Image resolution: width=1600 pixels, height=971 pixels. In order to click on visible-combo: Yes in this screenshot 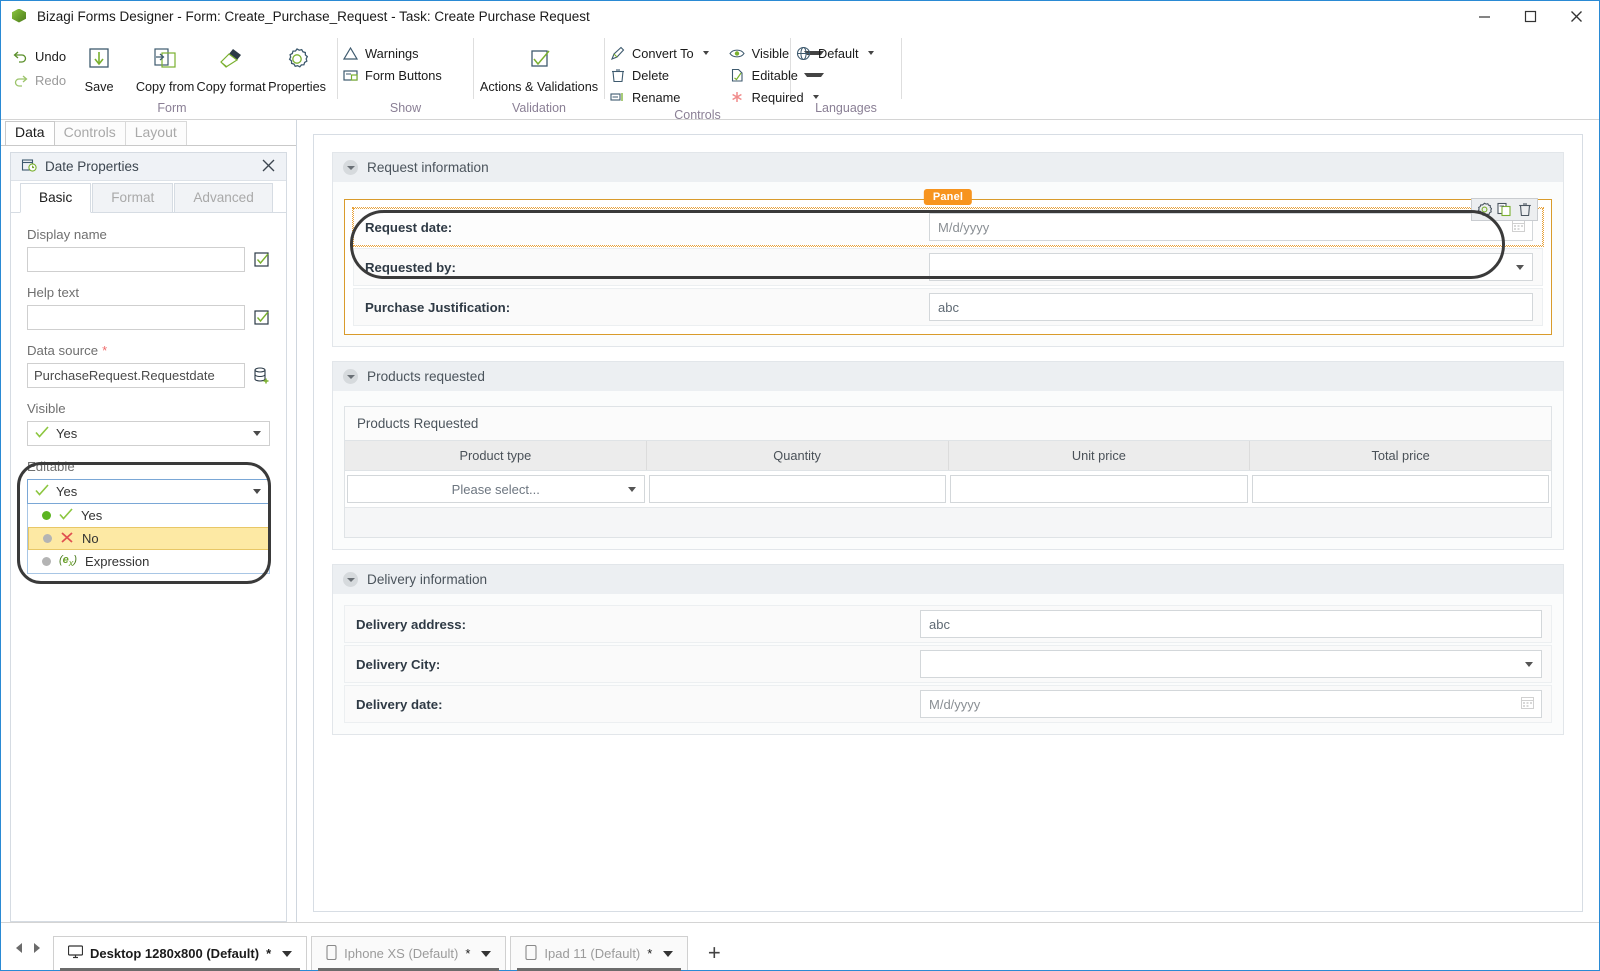, I will do `click(148, 433)`.